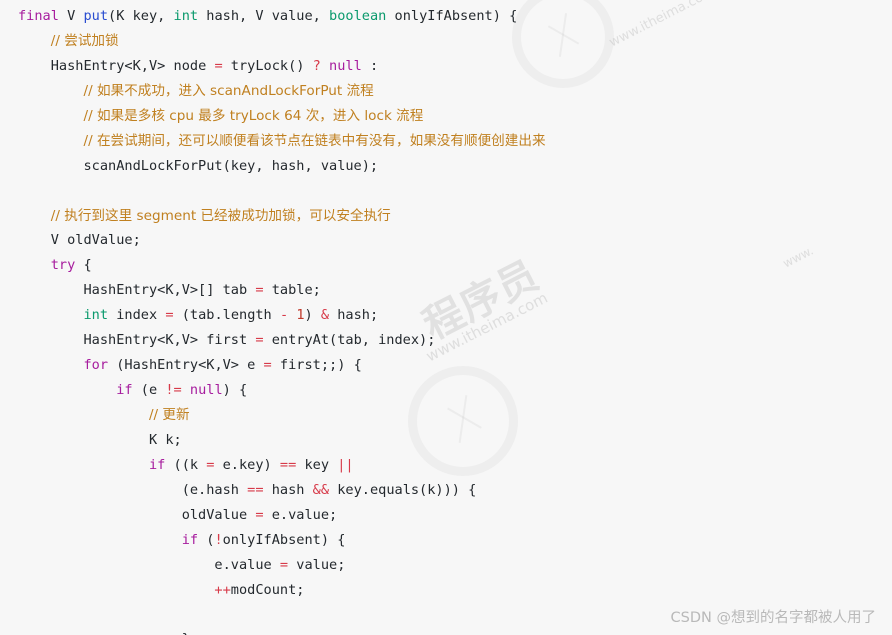 Image resolution: width=892 pixels, height=635 pixels. What do you see at coordinates (169, 415) in the screenshot?
I see `code-comment: // 更新` at bounding box center [169, 415].